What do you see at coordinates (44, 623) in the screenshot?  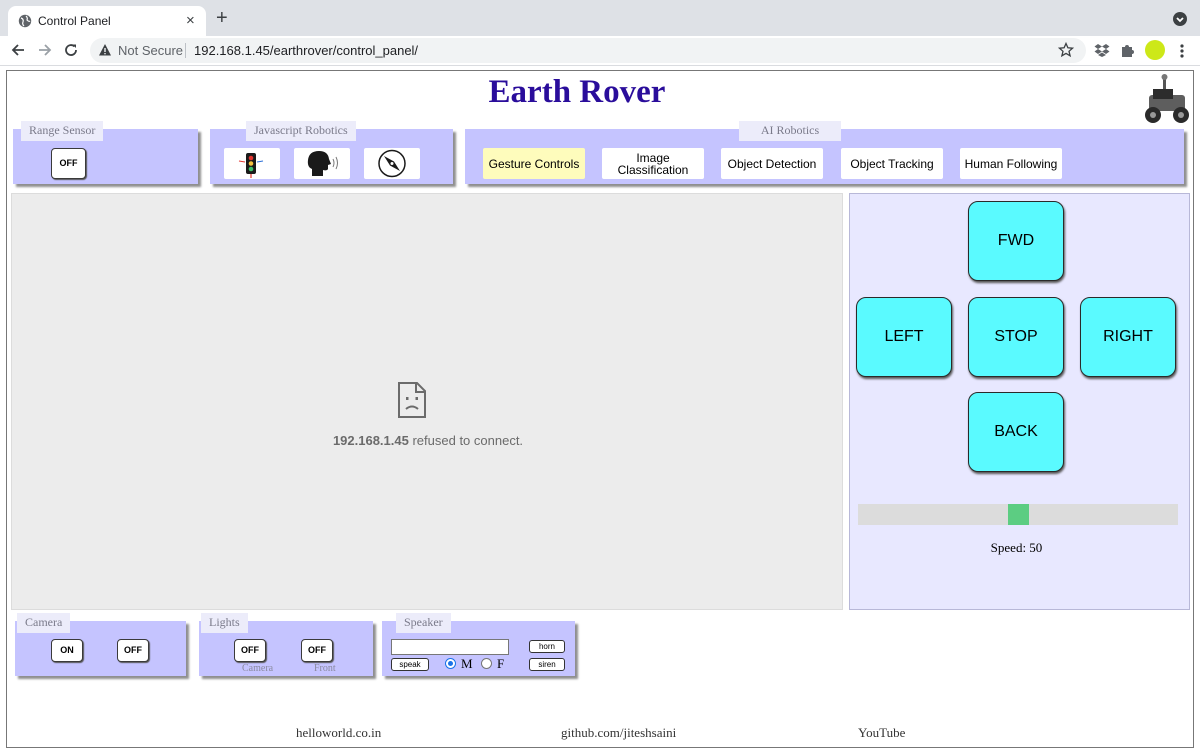 I see `camera-label: Camera` at bounding box center [44, 623].